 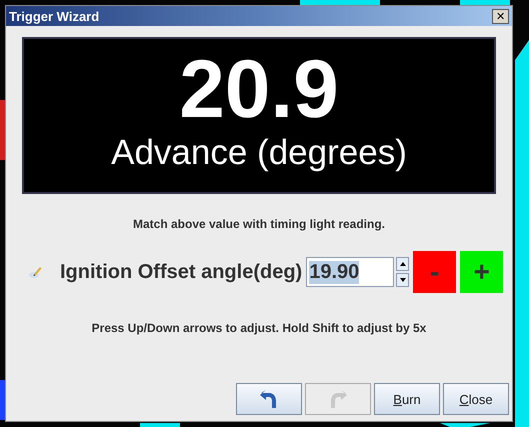 I want to click on spin-up-button, so click(x=403, y=264).